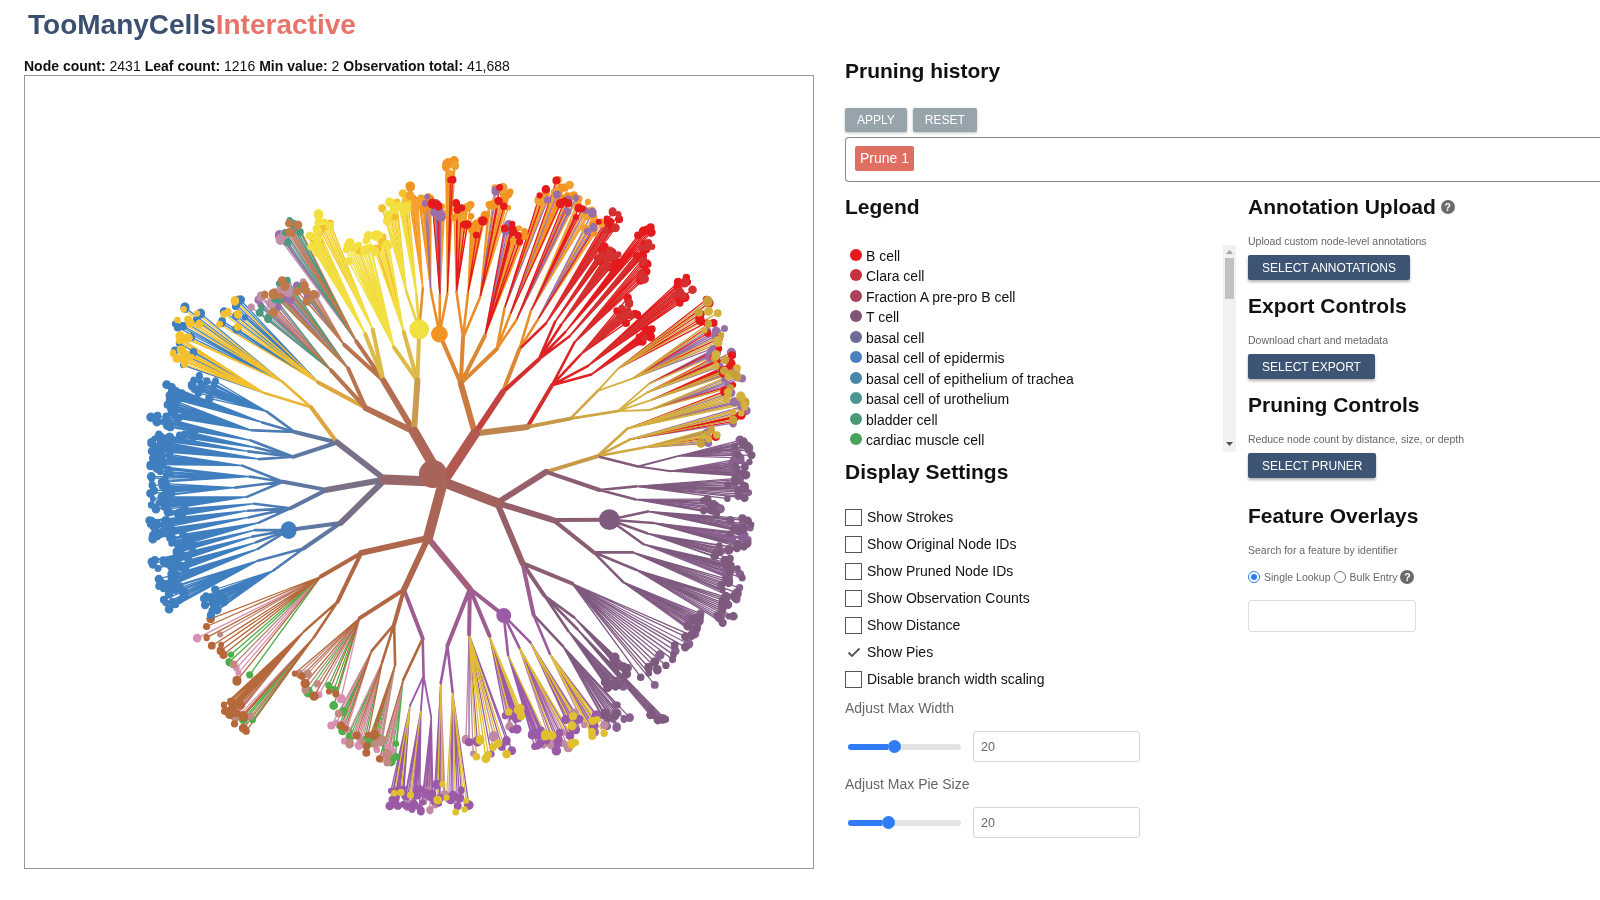  What do you see at coordinates (299, 66) in the screenshot?
I see `stat-text: Min value: 2` at bounding box center [299, 66].